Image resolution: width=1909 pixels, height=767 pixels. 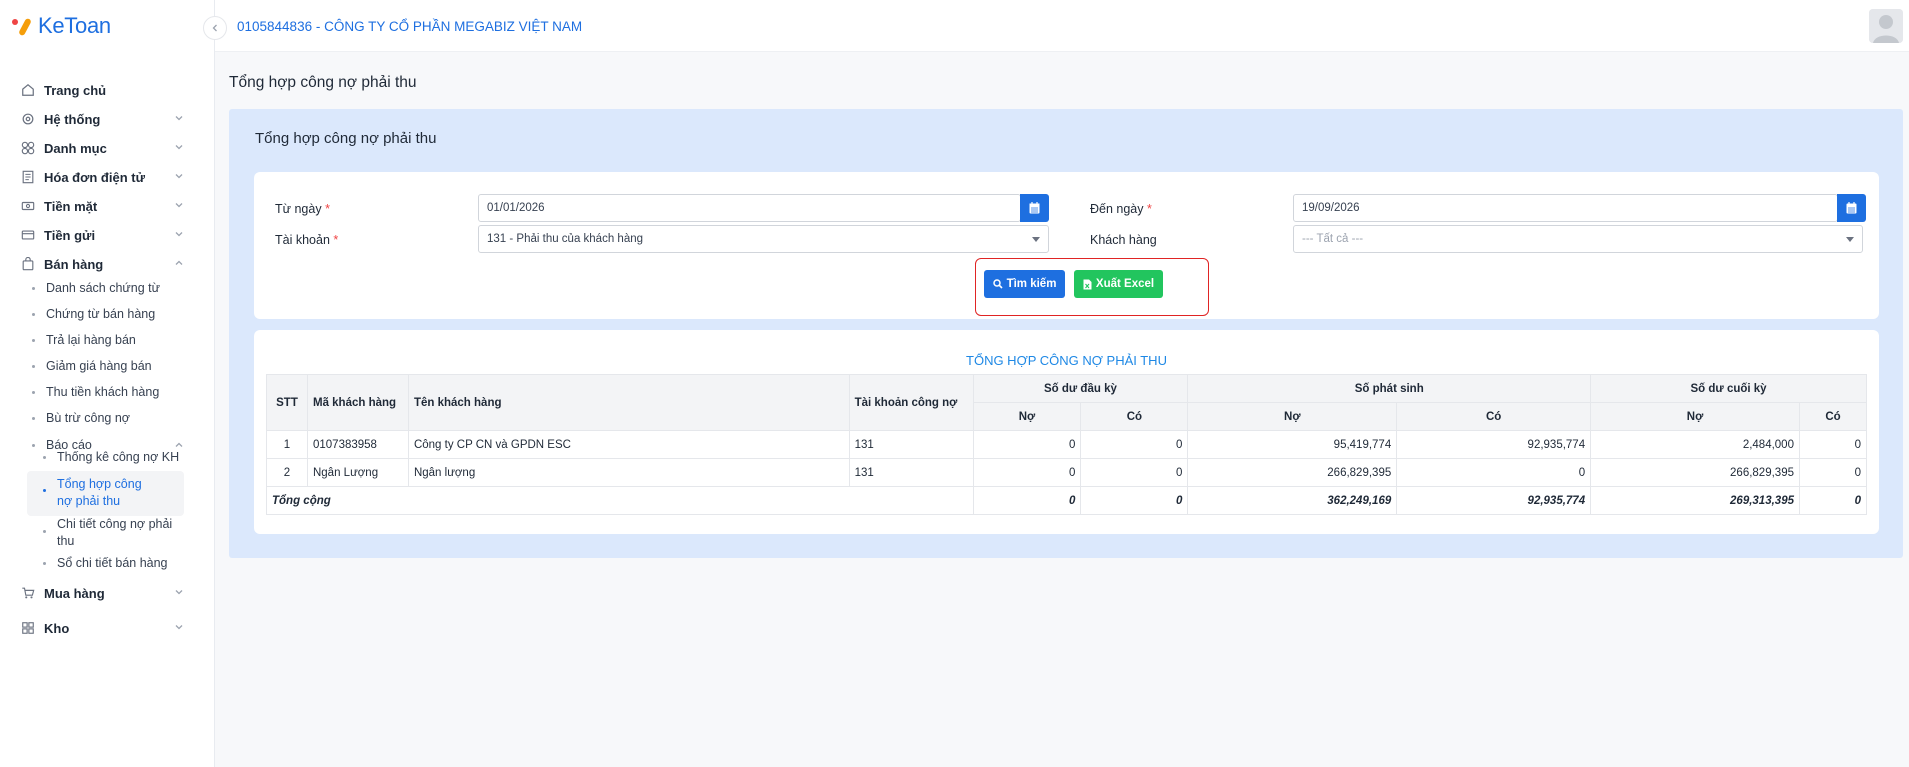 I want to click on warehouse-icon, so click(x=28, y=628).